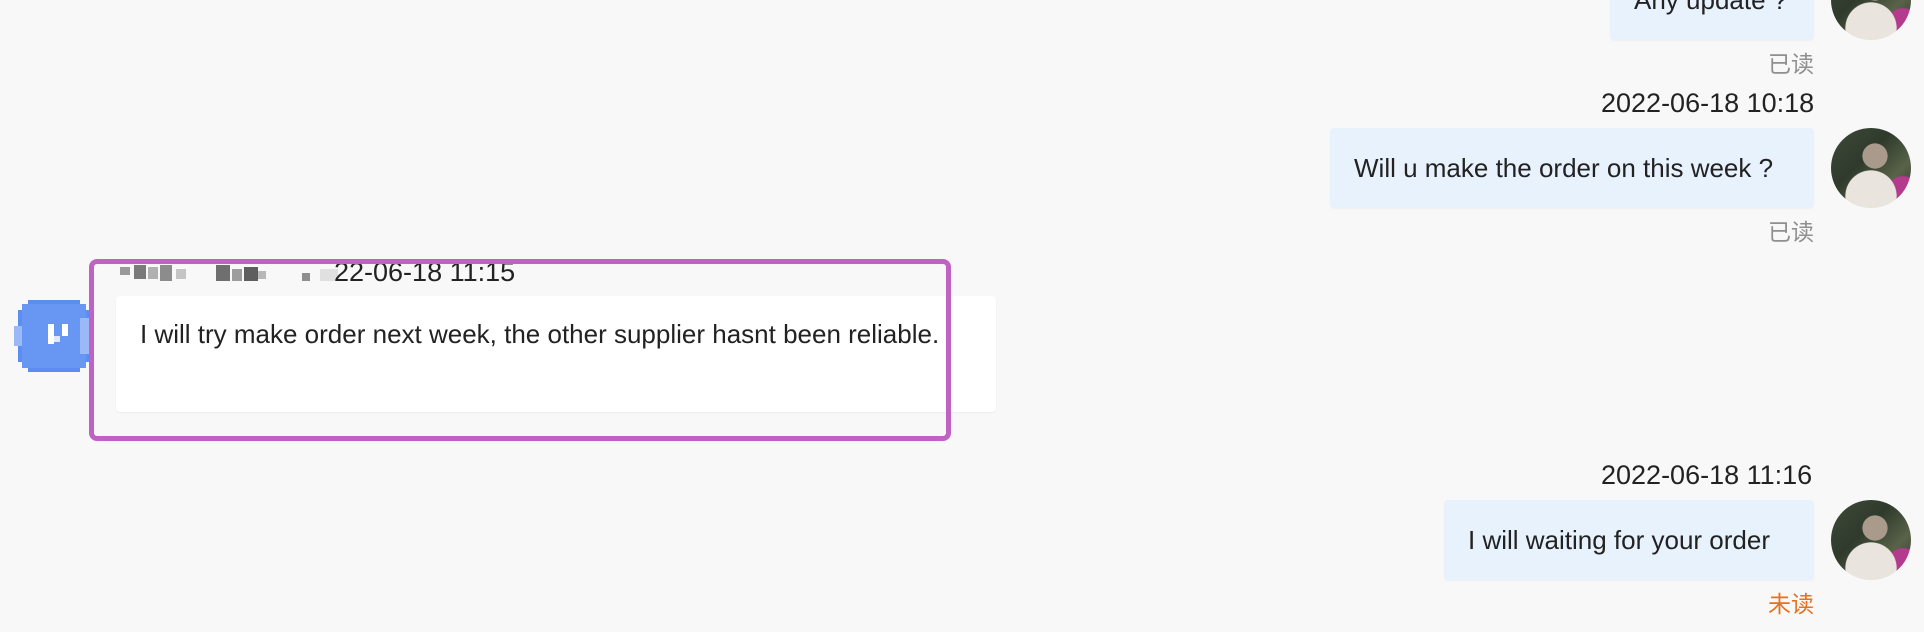 The height and width of the screenshot is (632, 1924). I want to click on message-text: Any update ?, so click(1711, 7).